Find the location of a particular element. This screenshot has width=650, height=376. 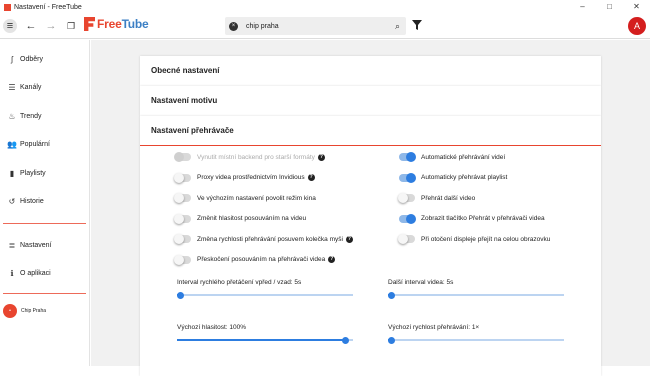

setting-toggle-row: Automaticky přehrávat playlist is located at coordinates (453, 177).